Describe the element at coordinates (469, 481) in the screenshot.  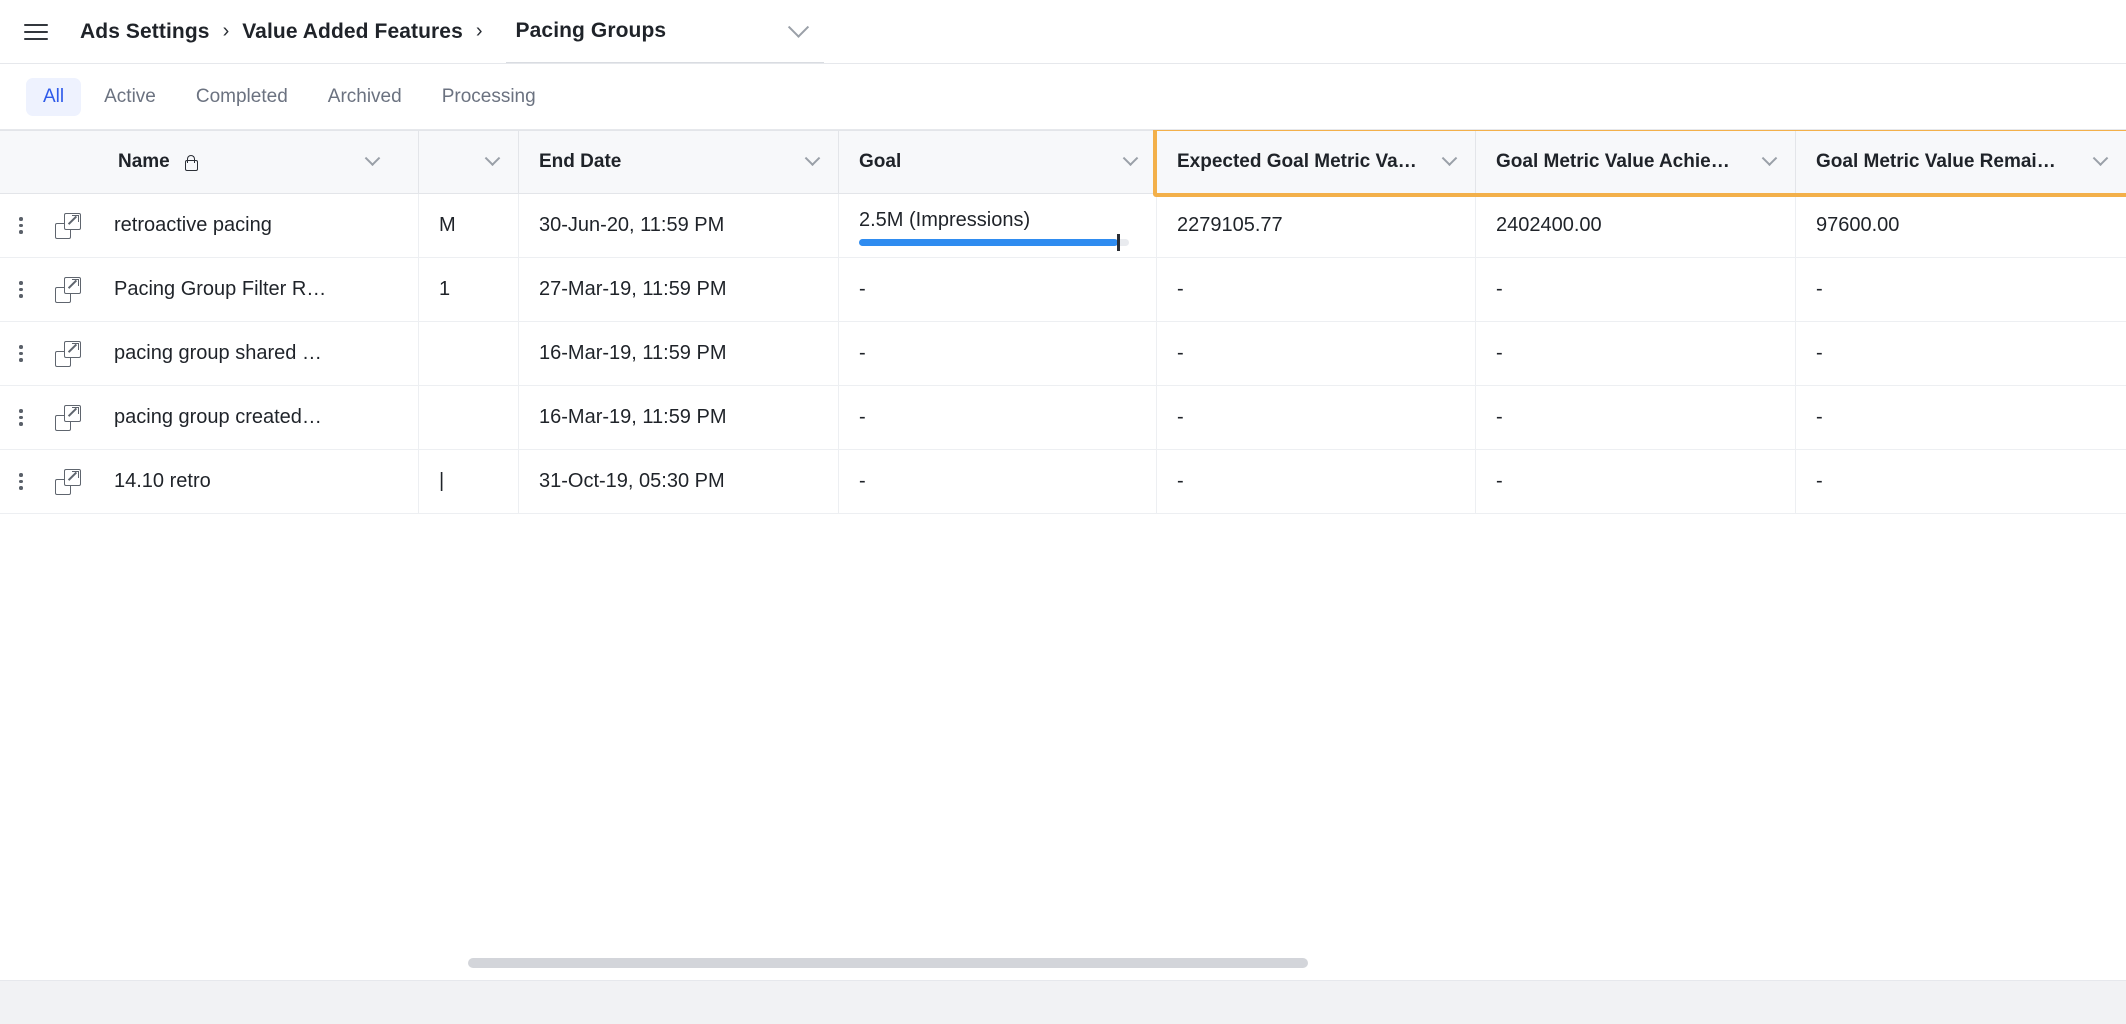
I see `cell-partial: |` at that location.